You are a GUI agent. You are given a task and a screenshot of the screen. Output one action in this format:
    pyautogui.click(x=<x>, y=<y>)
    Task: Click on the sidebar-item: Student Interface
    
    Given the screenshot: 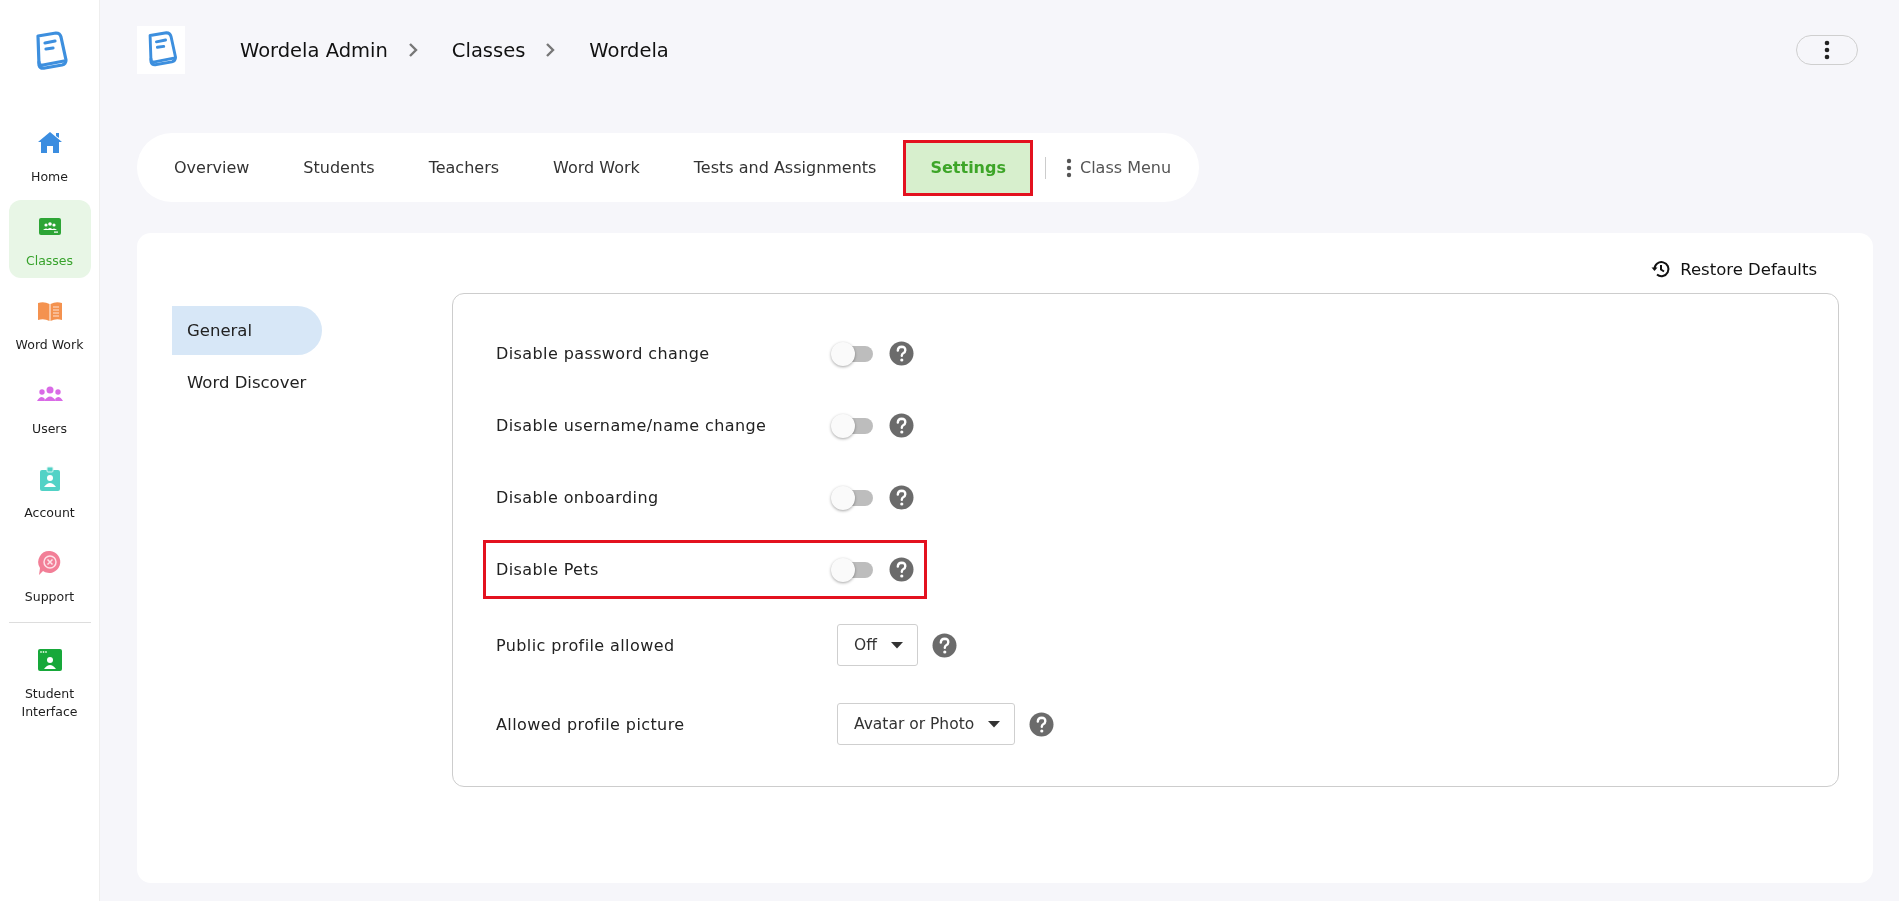 What is the action you would take?
    pyautogui.click(x=49, y=681)
    